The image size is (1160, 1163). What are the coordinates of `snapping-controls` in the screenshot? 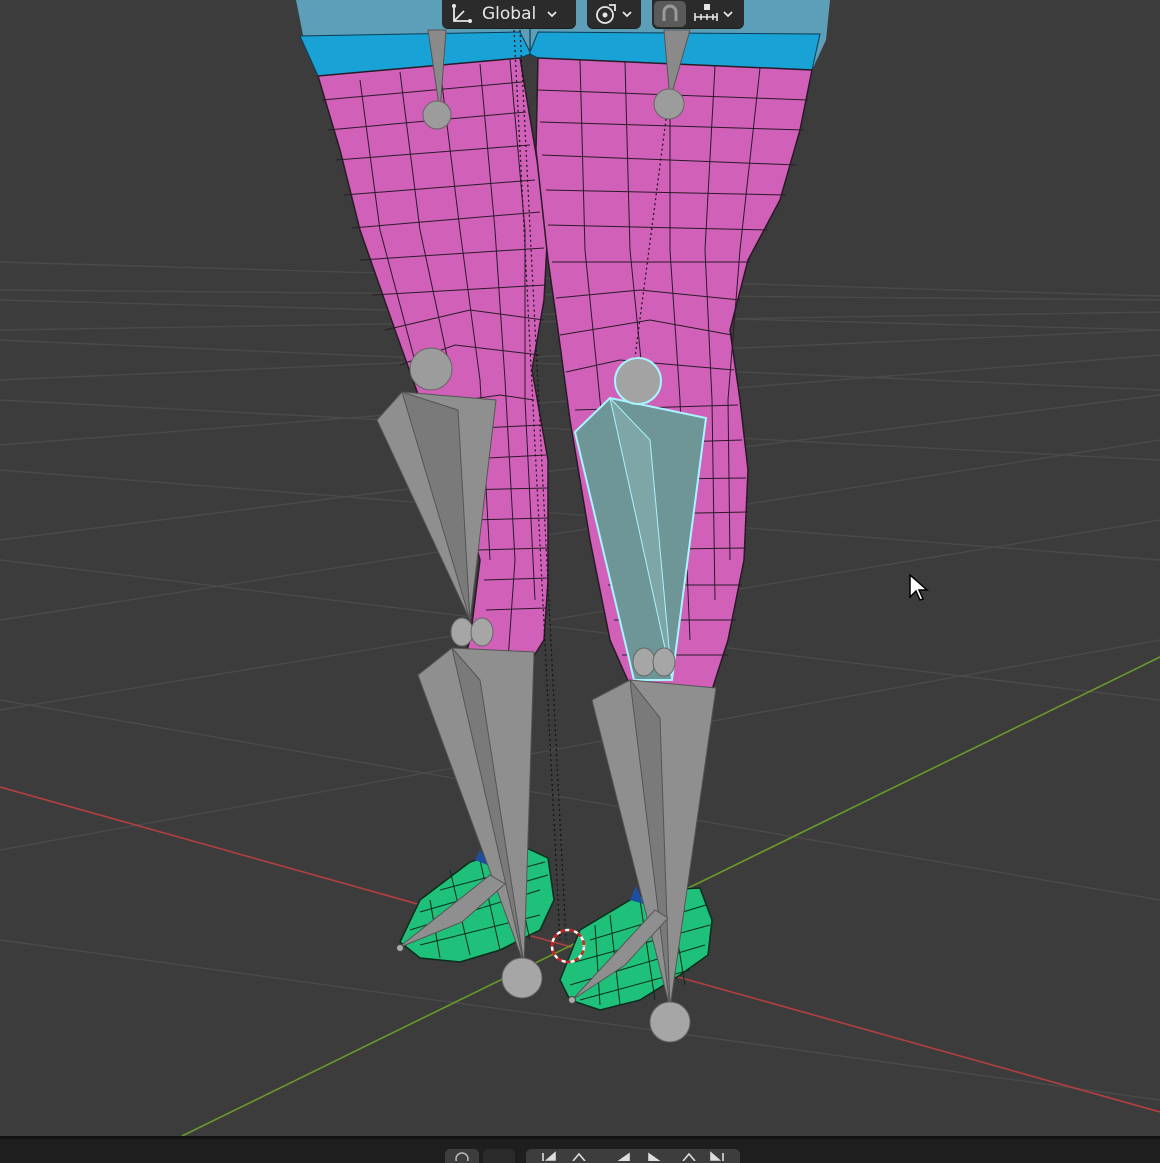 It's located at (698, 14).